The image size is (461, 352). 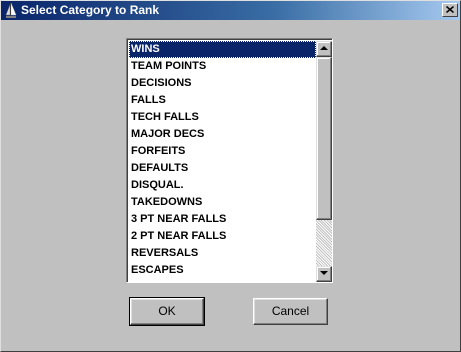 I want to click on cancel-button: Cancel, so click(x=290, y=311).